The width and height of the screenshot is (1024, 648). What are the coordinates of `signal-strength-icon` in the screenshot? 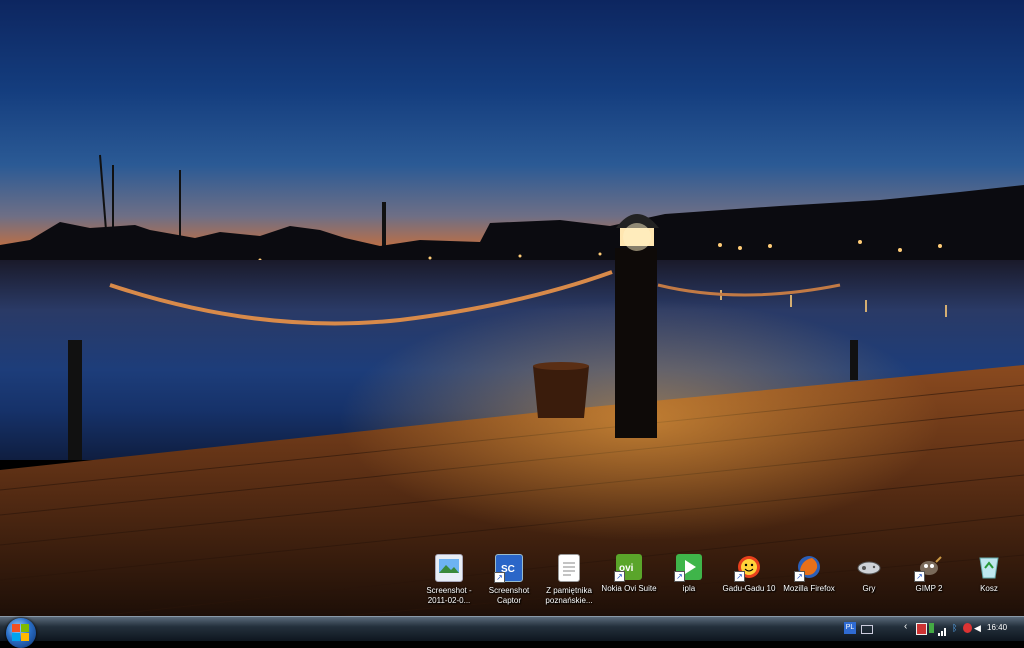 It's located at (942, 629).